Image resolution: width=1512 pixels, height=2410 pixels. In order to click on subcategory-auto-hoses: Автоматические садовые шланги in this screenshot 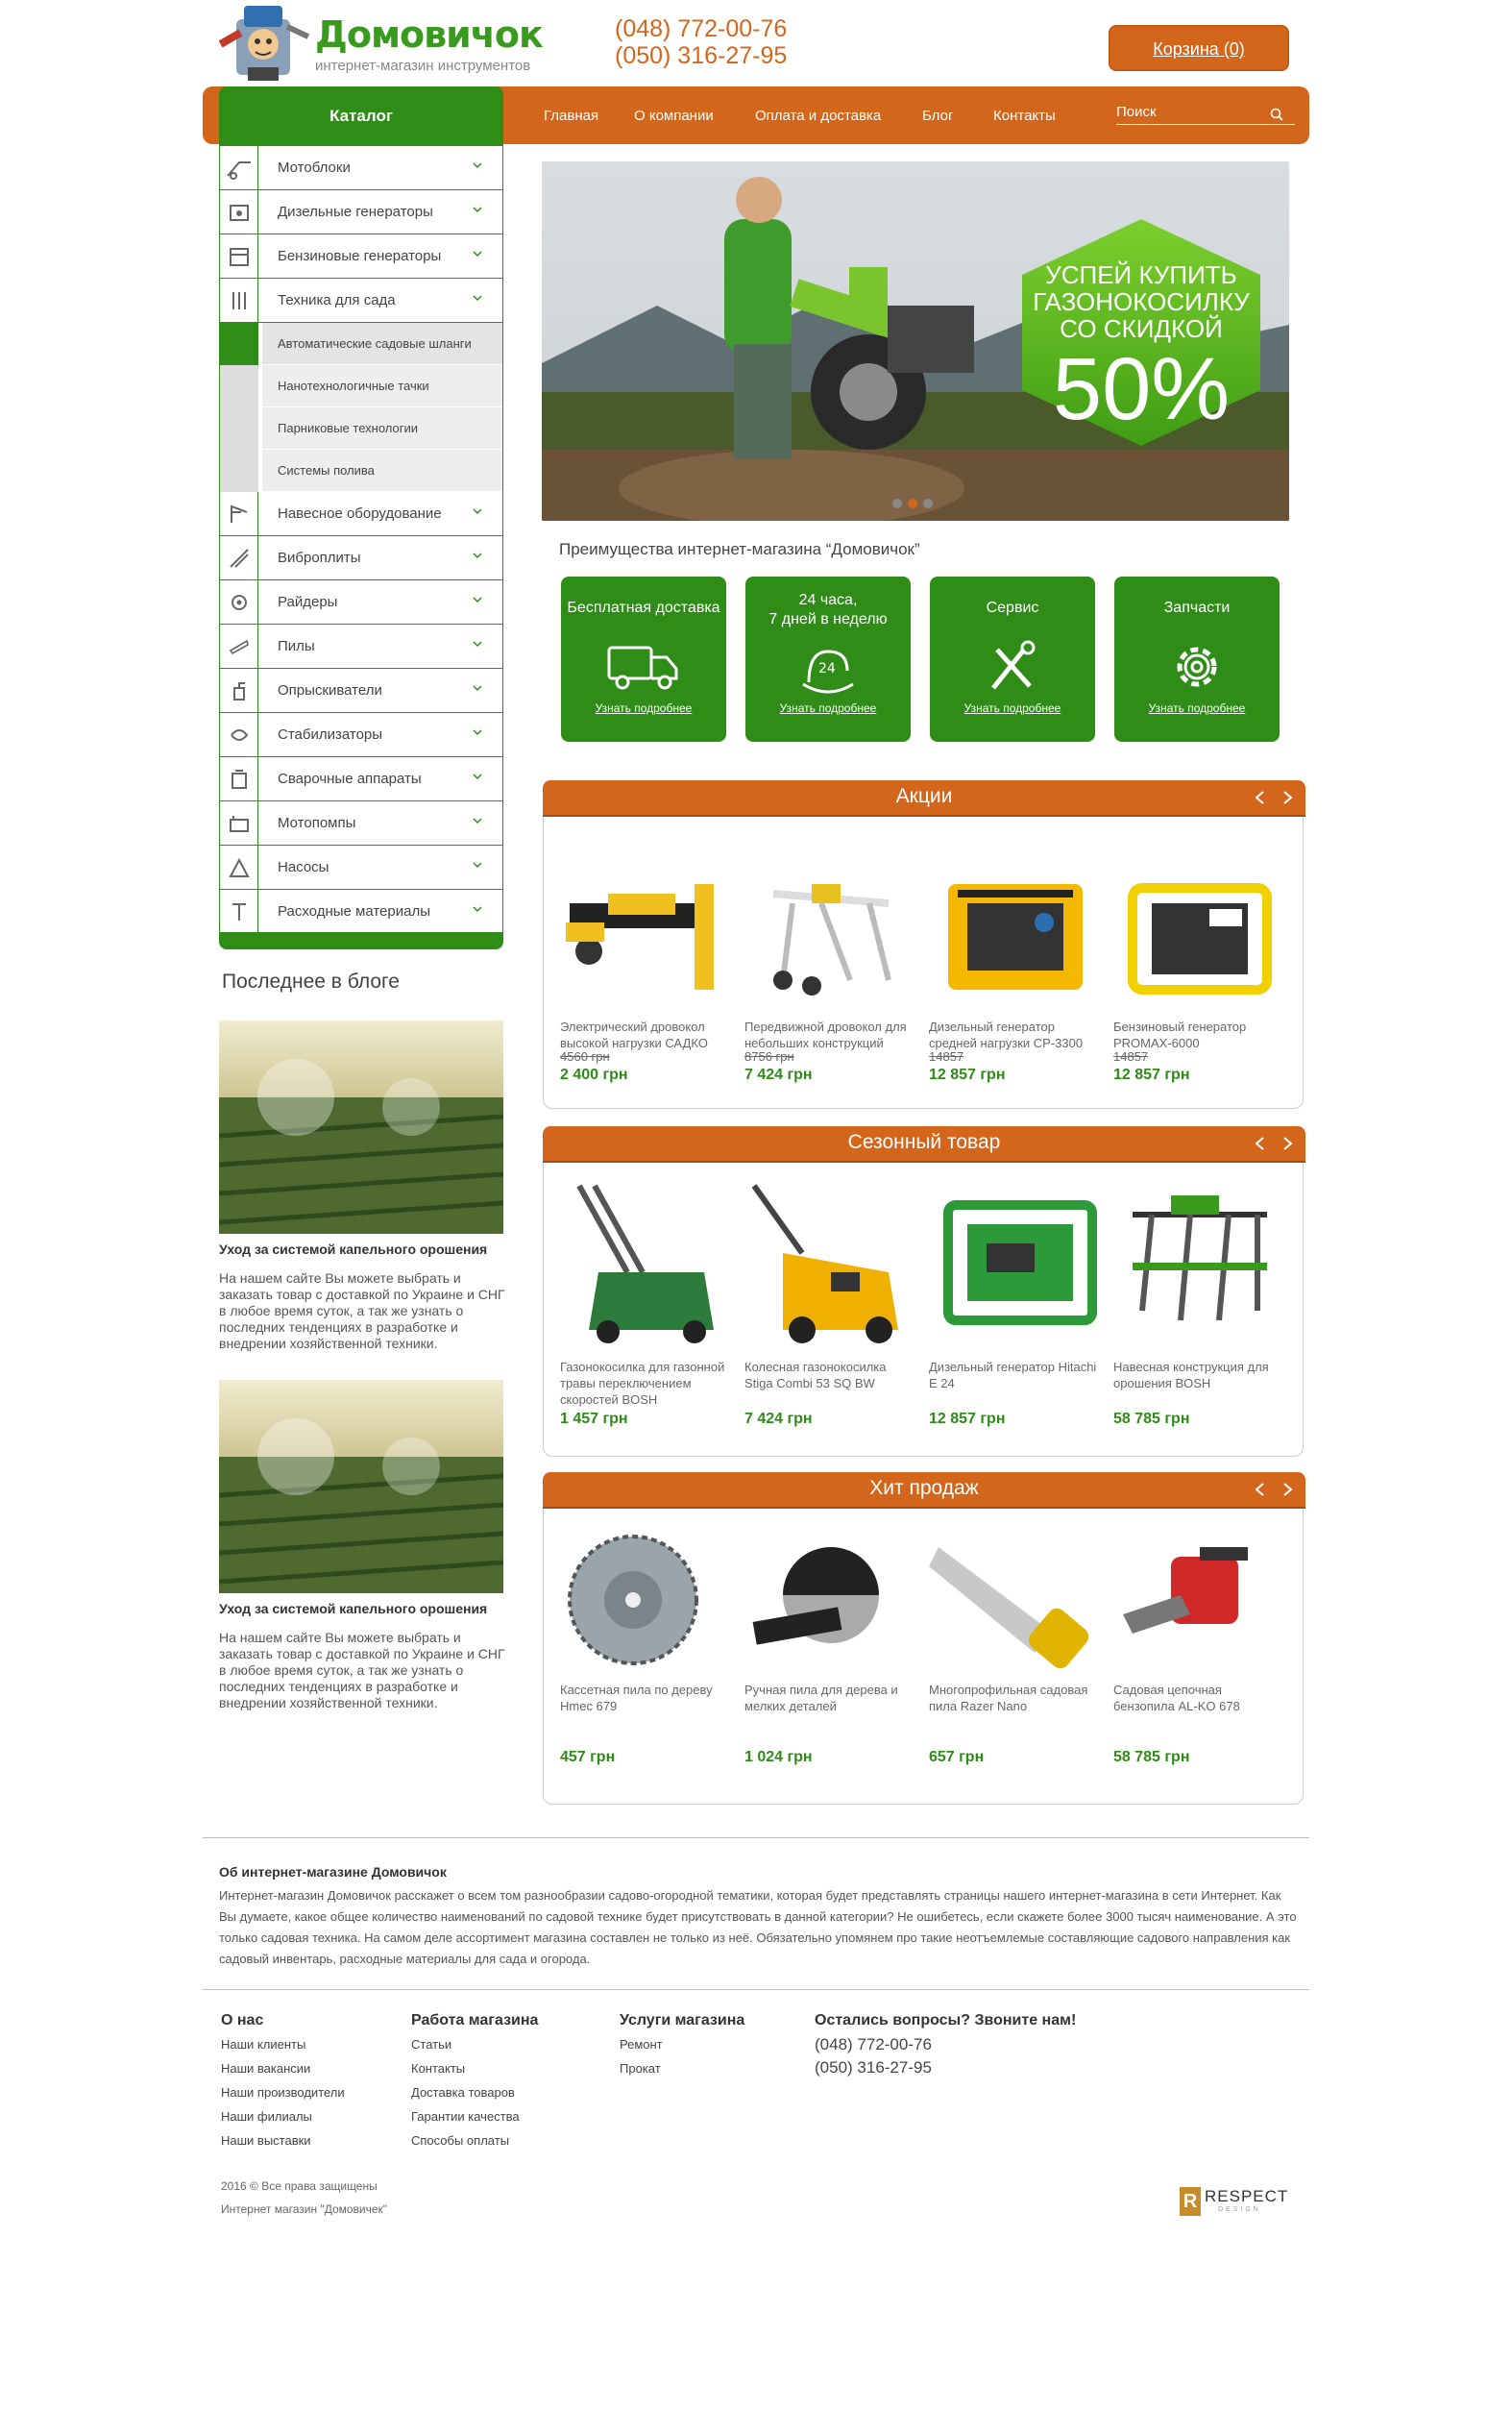, I will do `click(361, 344)`.